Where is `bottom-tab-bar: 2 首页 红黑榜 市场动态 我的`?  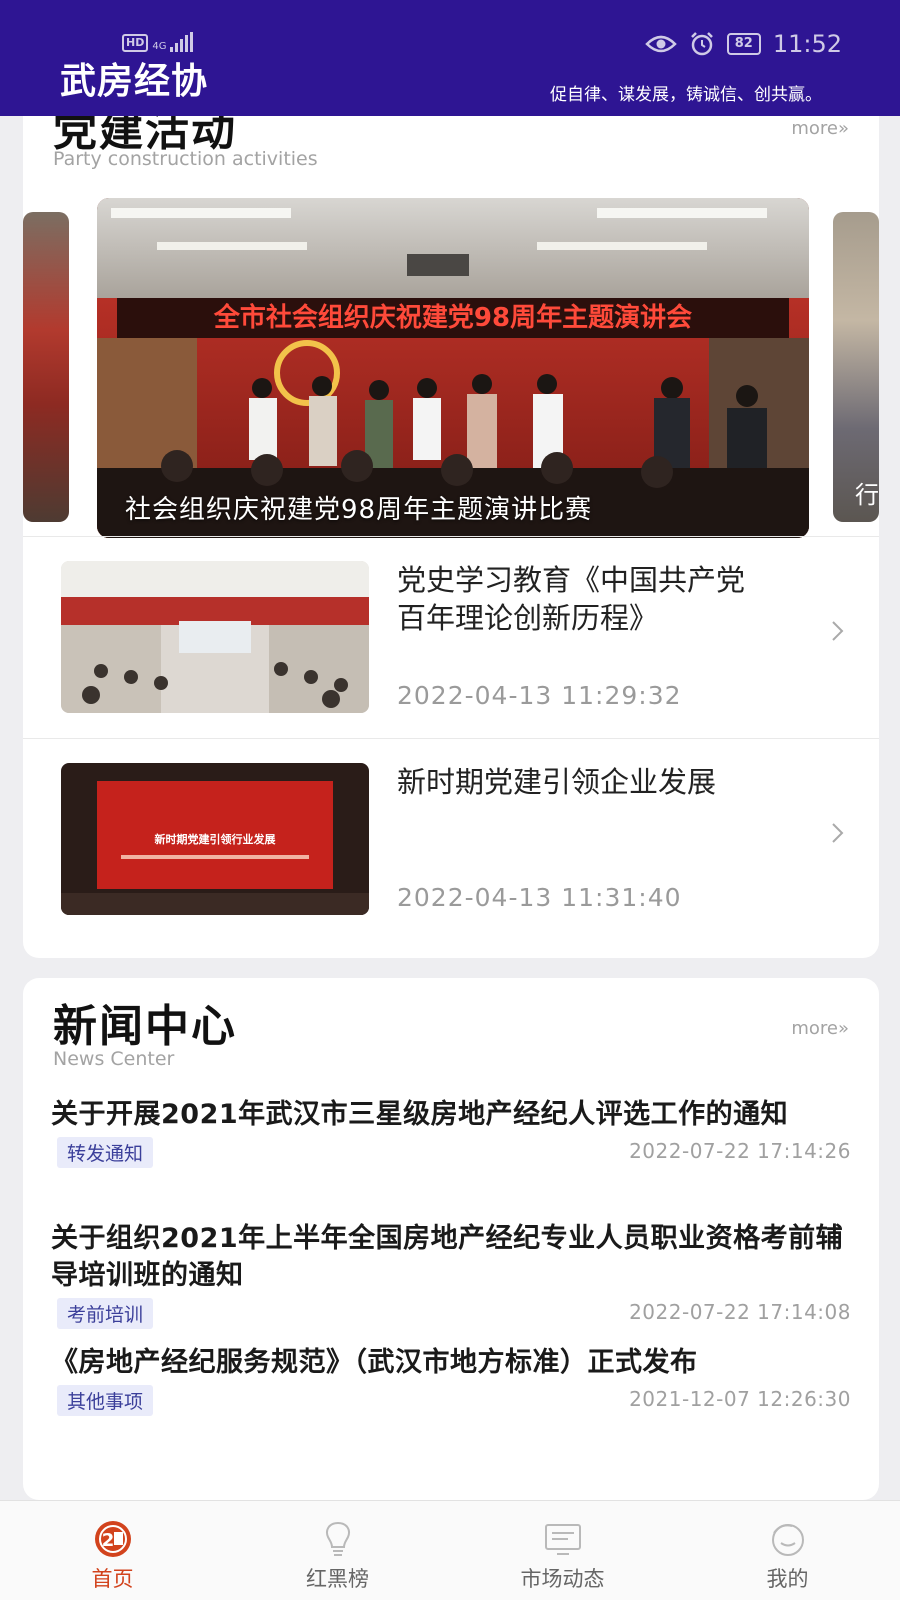
bottom-tab-bar: 2 首页 红黑榜 市场动态 我的 is located at coordinates (450, 1550).